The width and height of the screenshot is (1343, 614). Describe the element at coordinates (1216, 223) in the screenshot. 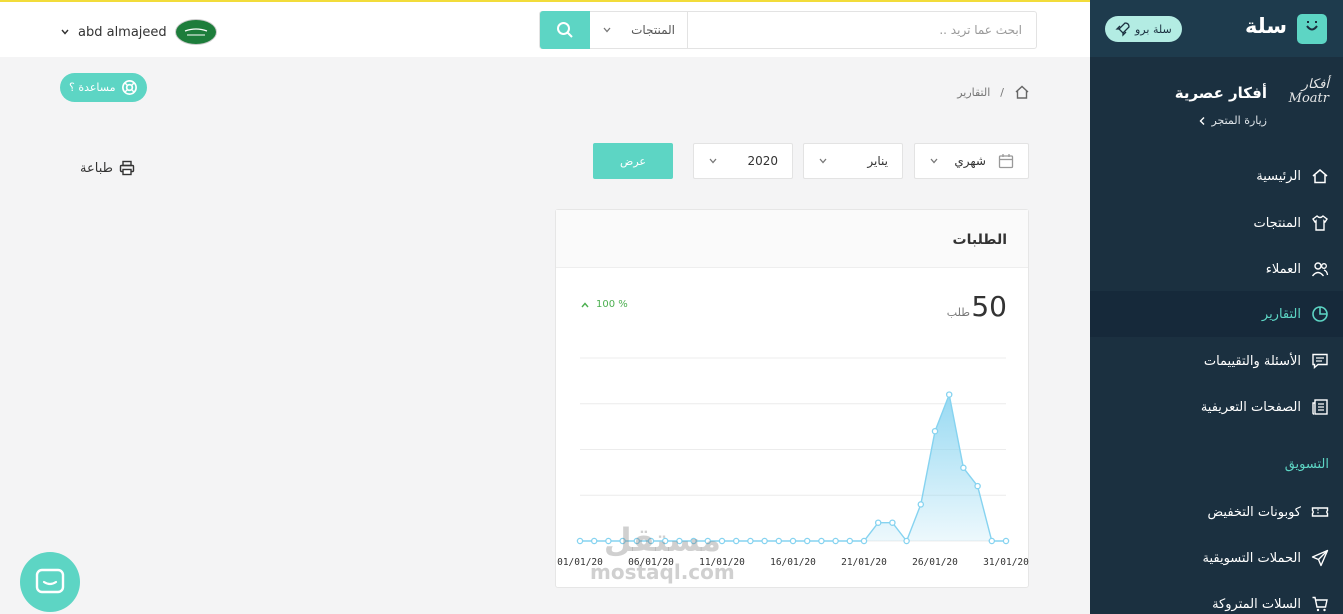

I see `sidebar-item-products: المنتجات` at that location.